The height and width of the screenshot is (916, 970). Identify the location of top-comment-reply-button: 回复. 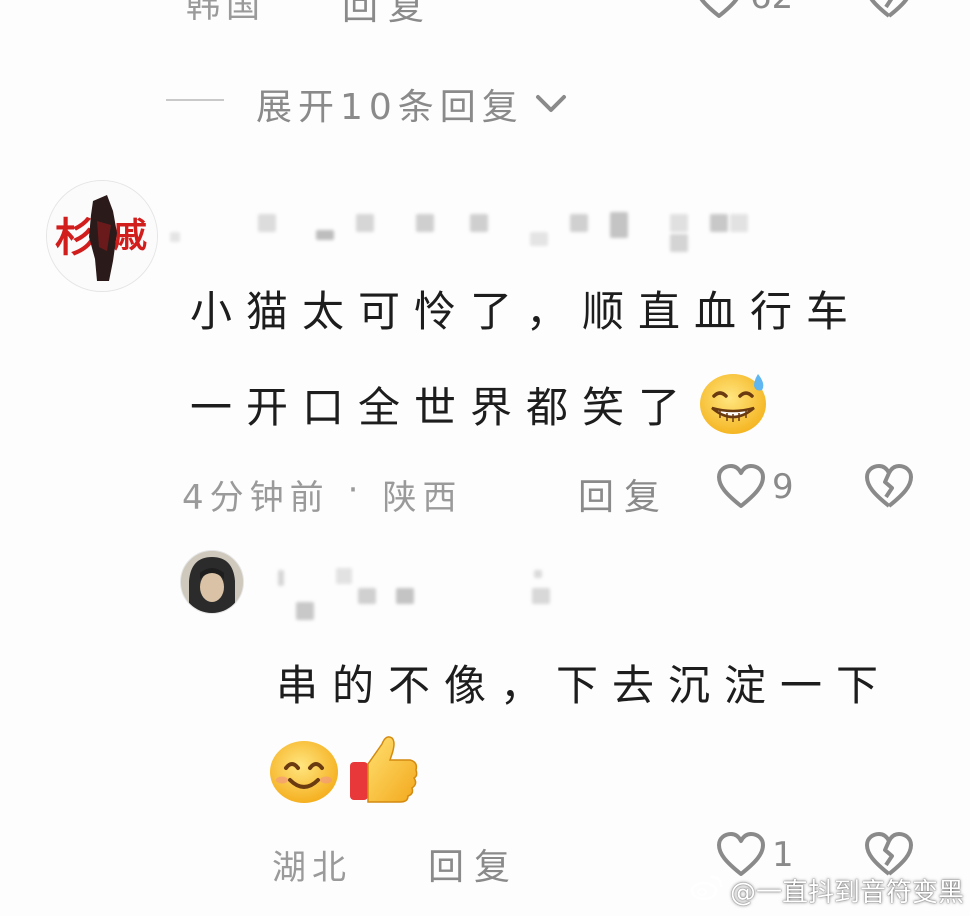
(388, 15).